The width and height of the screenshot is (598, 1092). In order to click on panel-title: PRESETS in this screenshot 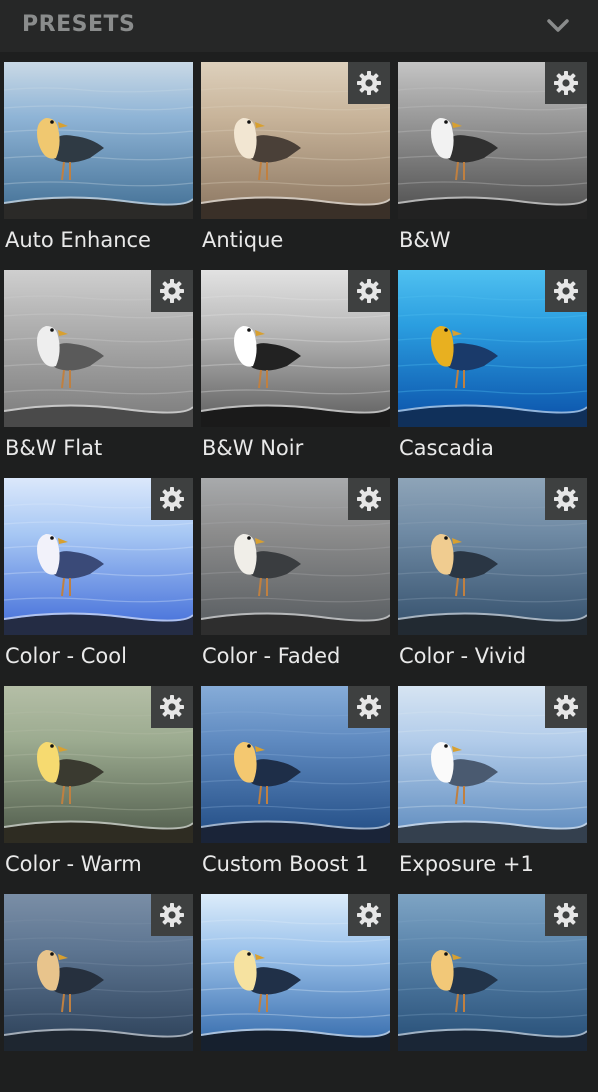, I will do `click(79, 24)`.